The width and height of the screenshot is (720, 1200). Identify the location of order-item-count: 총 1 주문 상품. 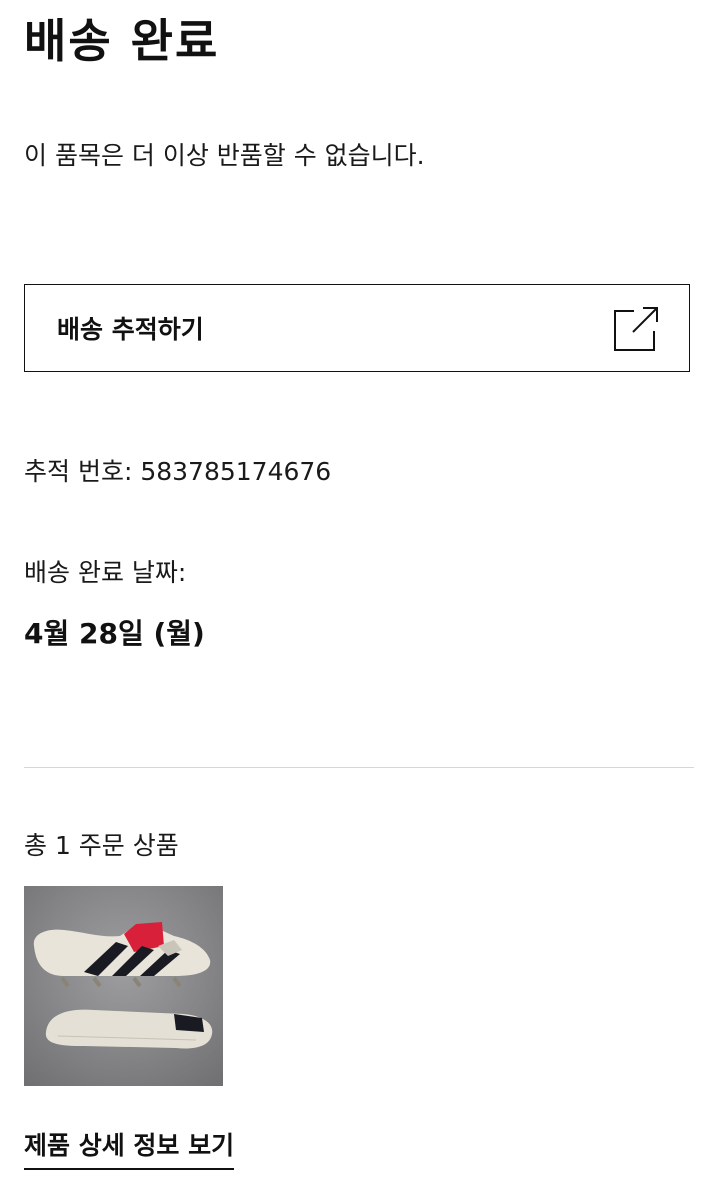
(101, 845).